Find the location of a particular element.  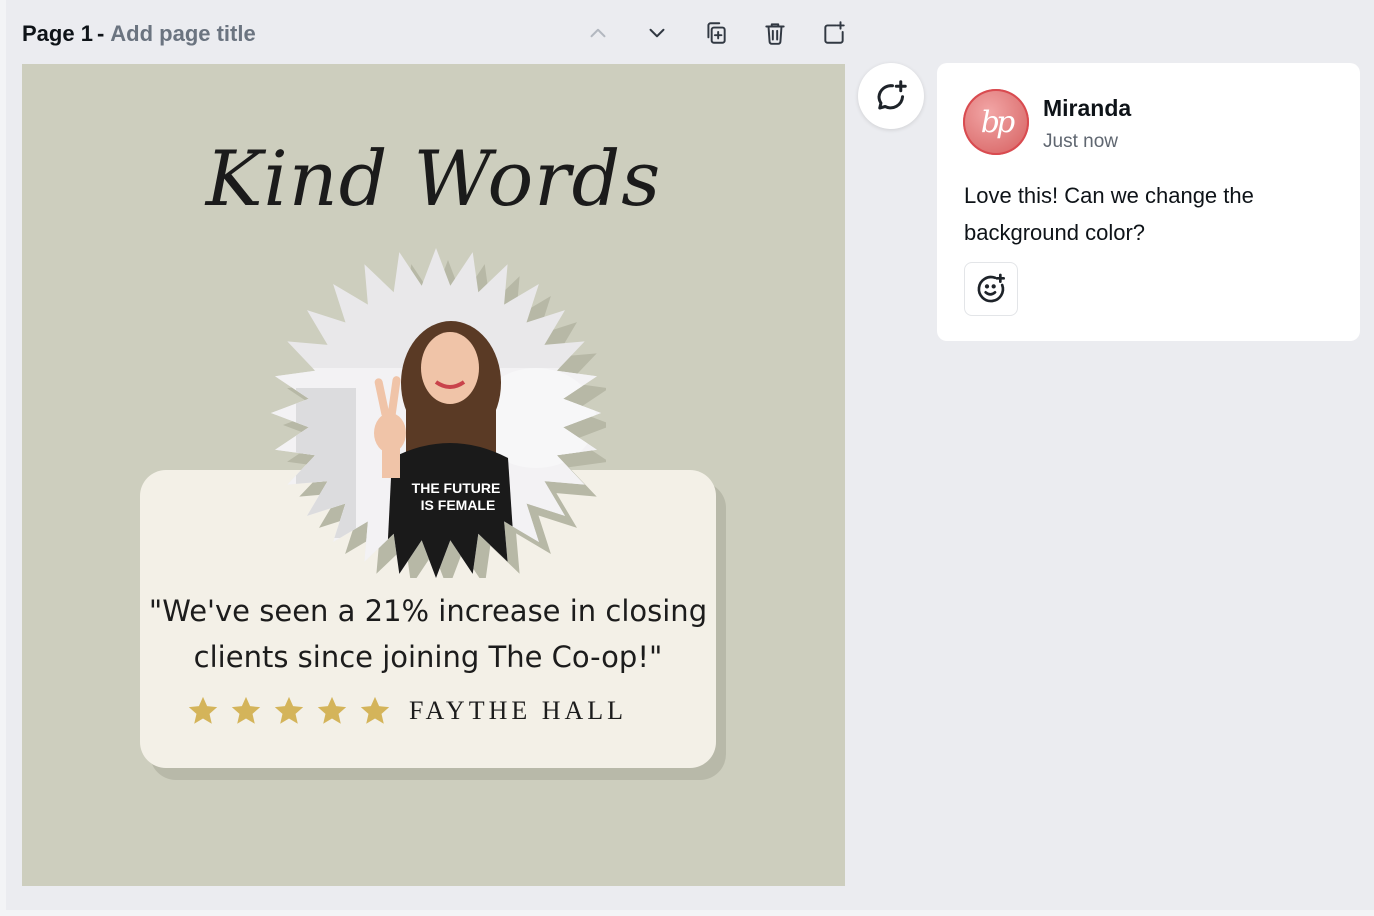

avatar-initials: bp is located at coordinates (997, 122).